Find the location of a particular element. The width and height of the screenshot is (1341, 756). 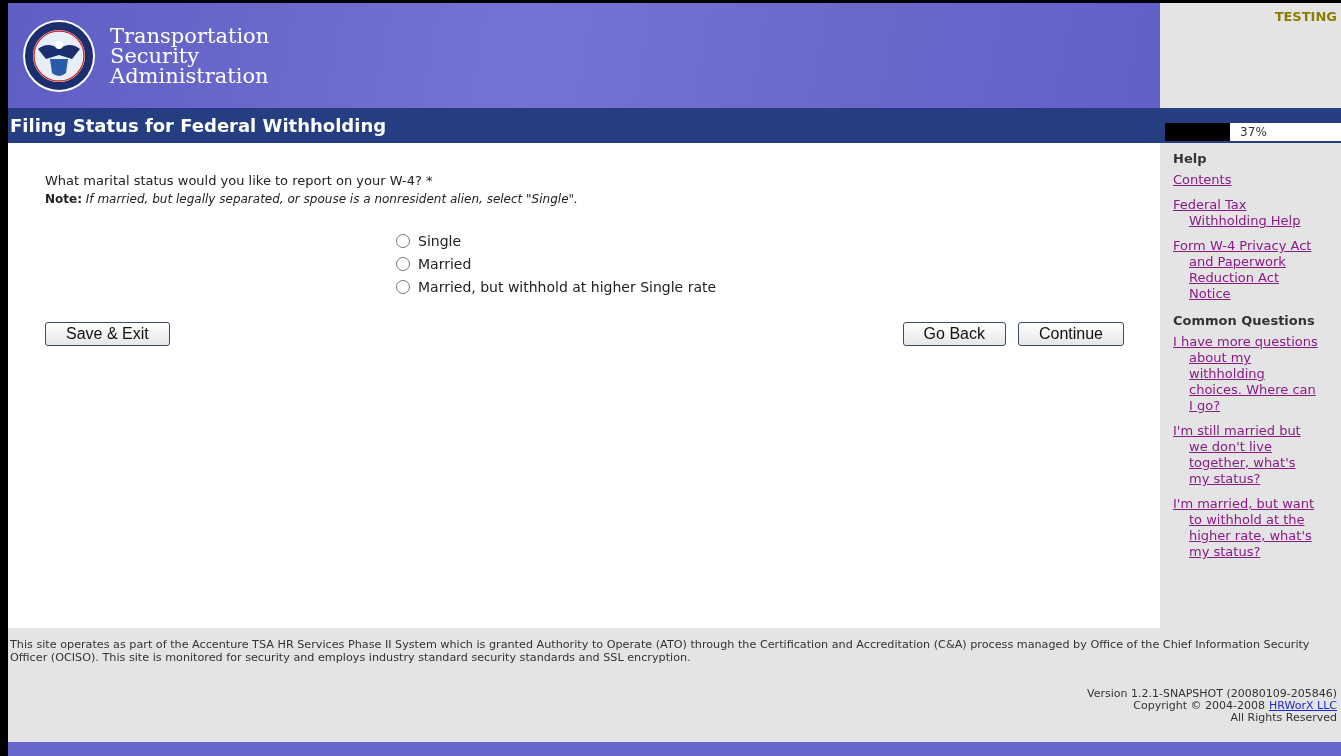

help-link: Federal Tax Withholding Help is located at coordinates (1246, 213).